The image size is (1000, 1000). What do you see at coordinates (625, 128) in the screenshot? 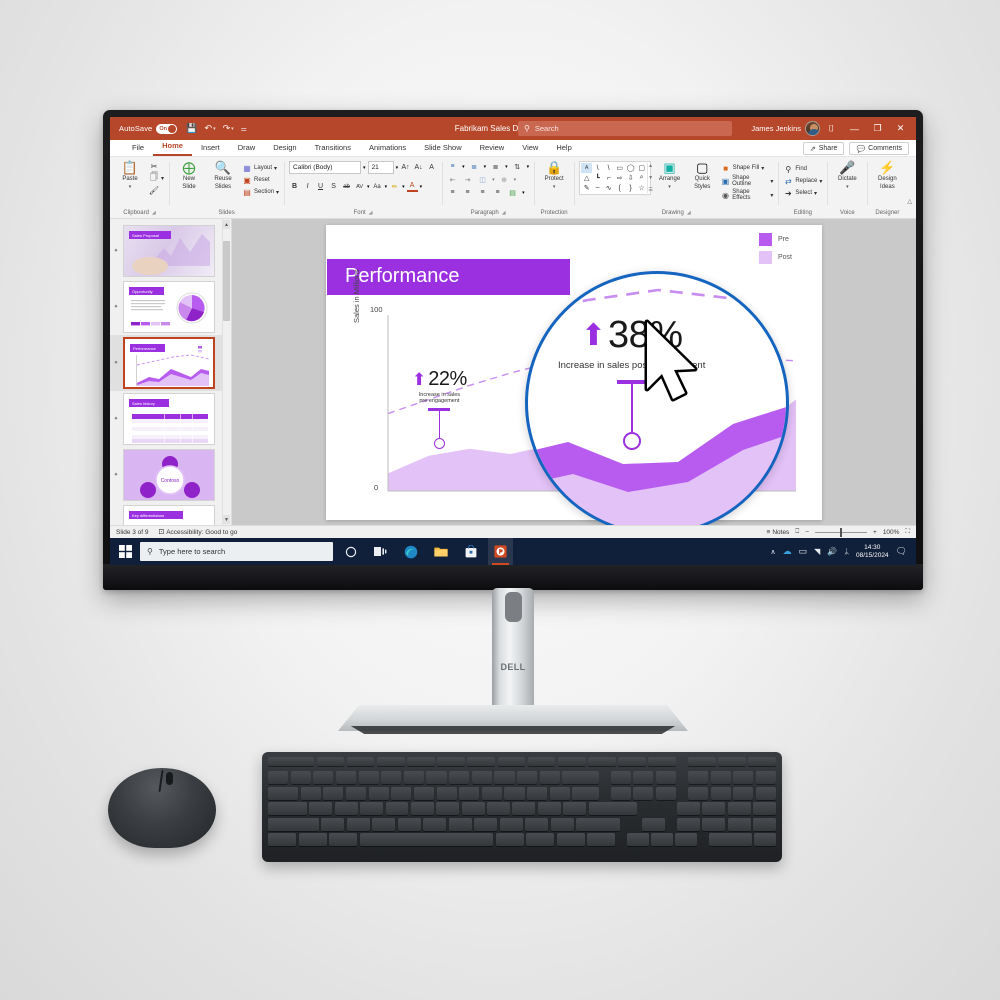
I see `search-input: ⚲ Search` at bounding box center [625, 128].